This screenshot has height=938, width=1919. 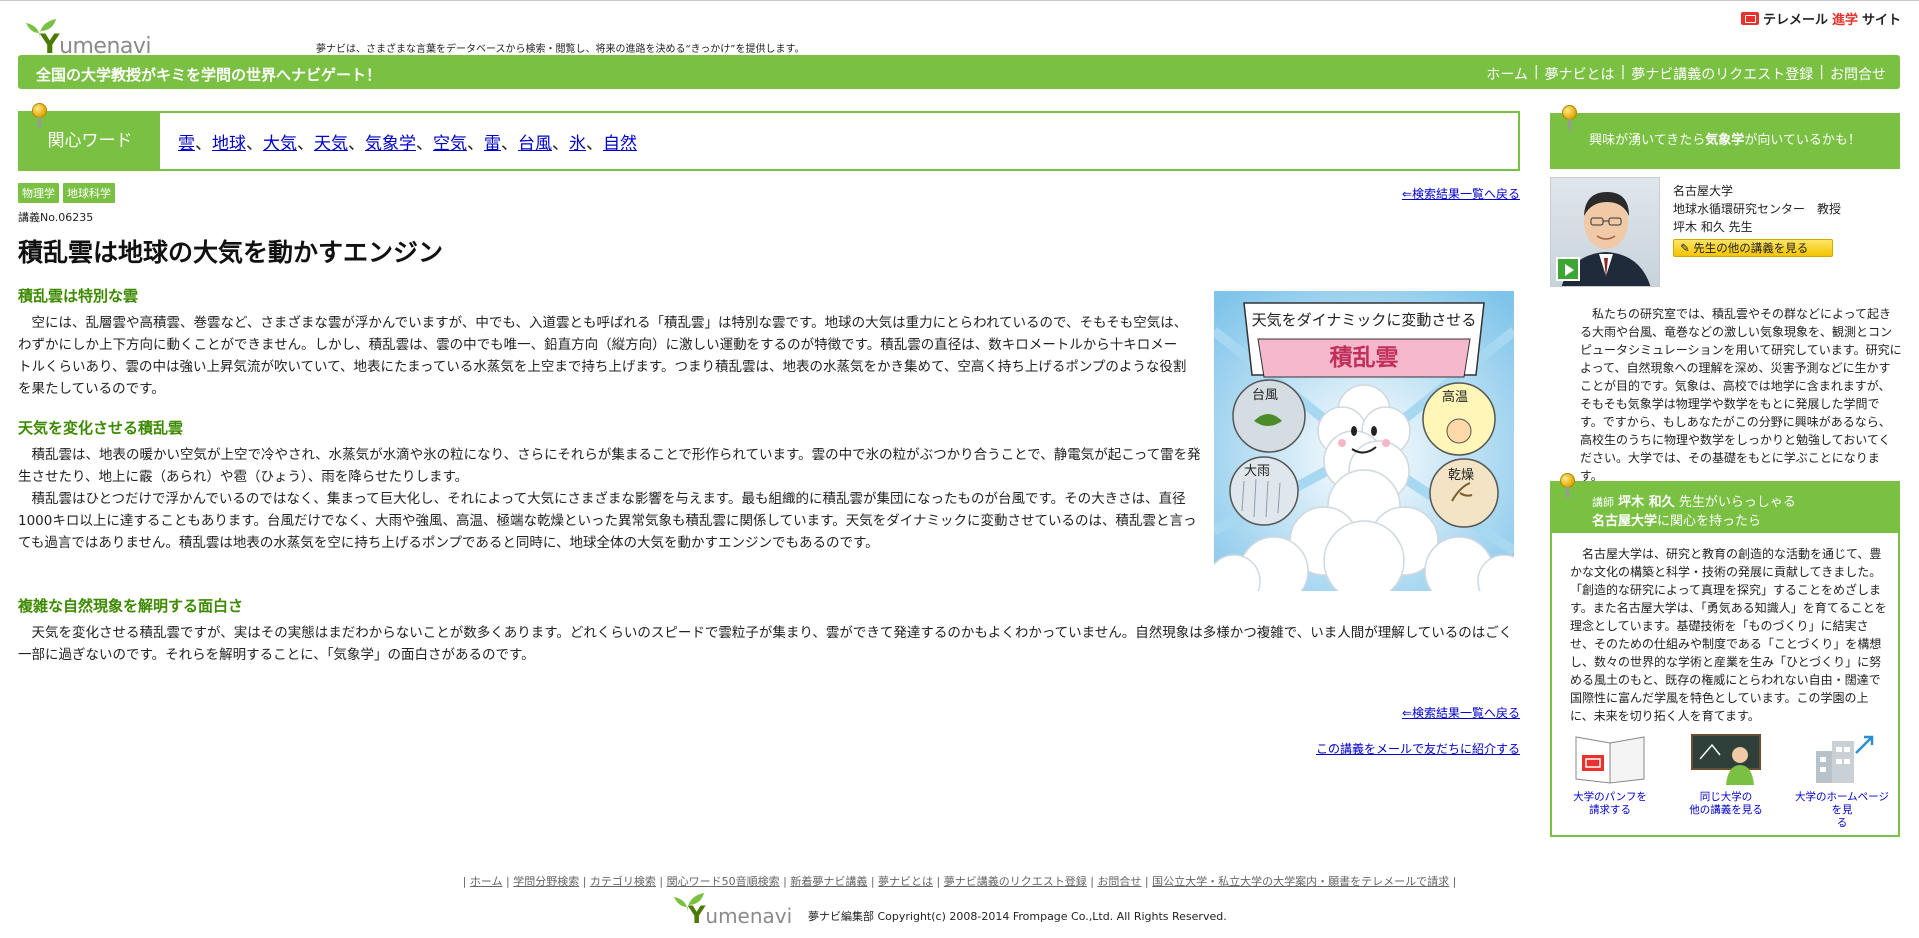 I want to click on yumenavi-logo: Yumenavi, so click(x=85, y=37).